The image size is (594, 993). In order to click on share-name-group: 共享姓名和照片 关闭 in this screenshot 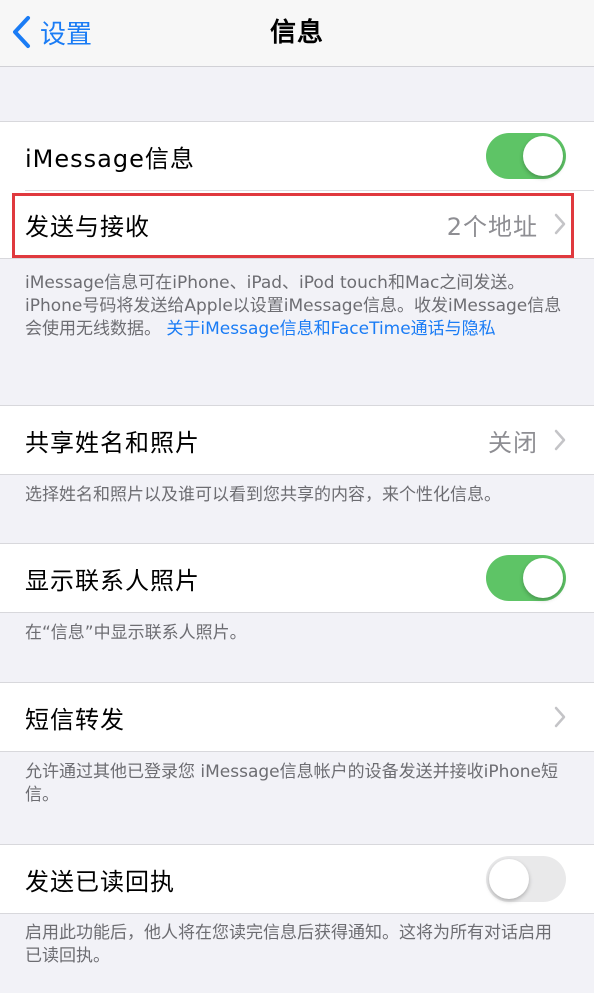, I will do `click(297, 440)`.